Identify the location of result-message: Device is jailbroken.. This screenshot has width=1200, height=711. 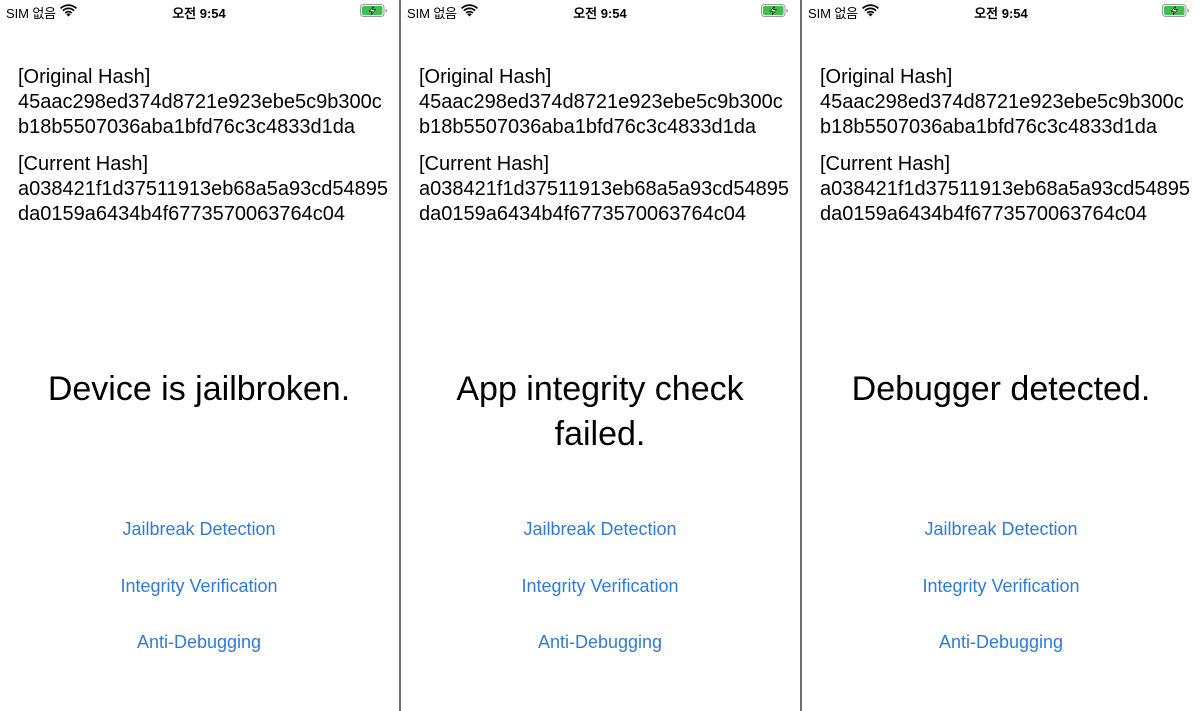
(199, 389).